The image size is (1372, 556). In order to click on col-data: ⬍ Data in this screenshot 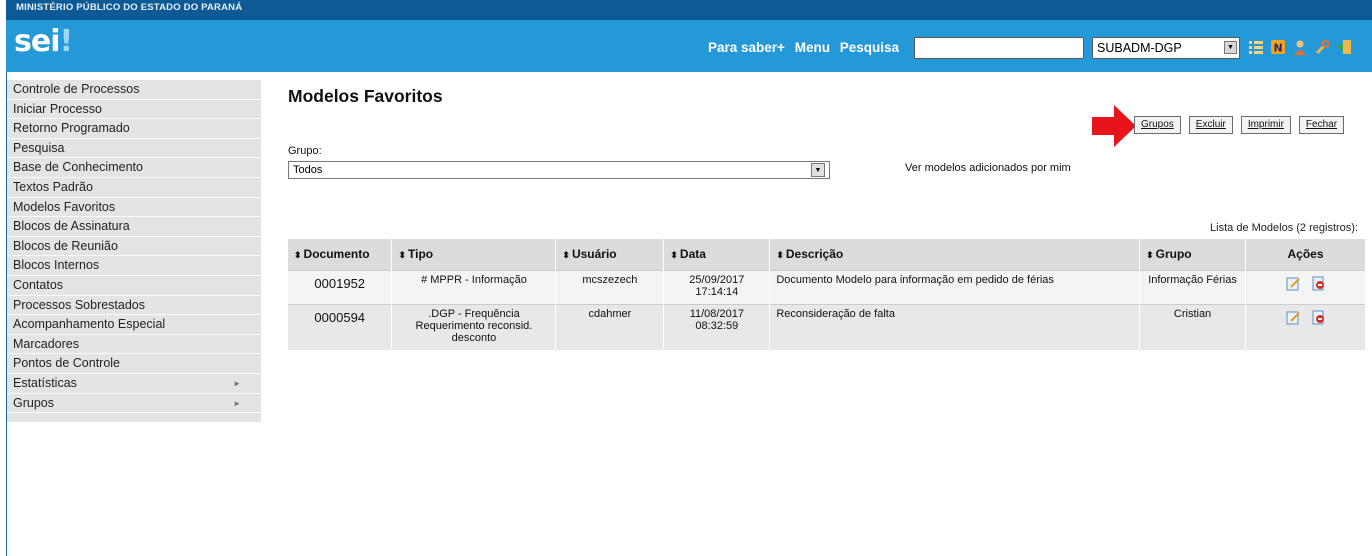, I will do `click(717, 254)`.